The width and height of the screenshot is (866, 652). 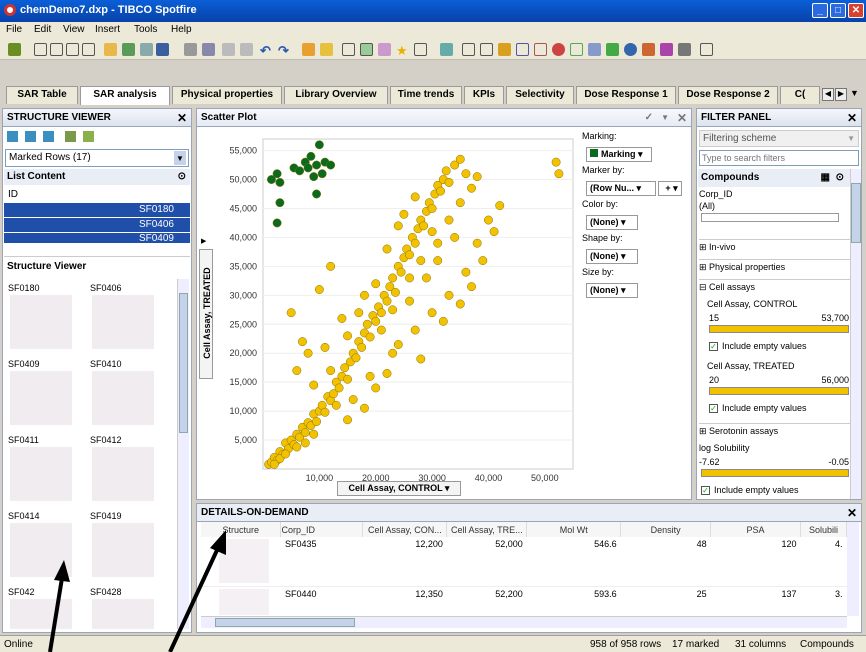 What do you see at coordinates (504, 49) in the screenshot?
I see `bar-chart-icon` at bounding box center [504, 49].